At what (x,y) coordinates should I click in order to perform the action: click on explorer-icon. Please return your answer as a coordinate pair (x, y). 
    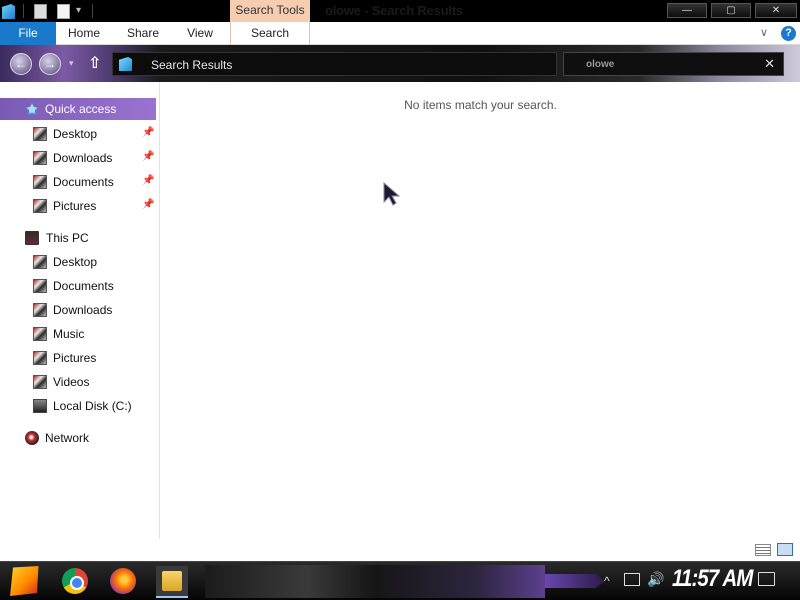
    Looking at the image, I should click on (8, 11).